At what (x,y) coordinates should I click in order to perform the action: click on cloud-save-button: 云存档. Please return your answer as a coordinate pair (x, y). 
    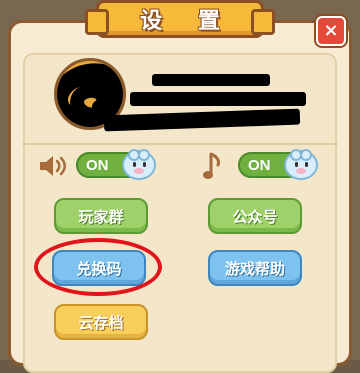
    Looking at the image, I should click on (101, 322).